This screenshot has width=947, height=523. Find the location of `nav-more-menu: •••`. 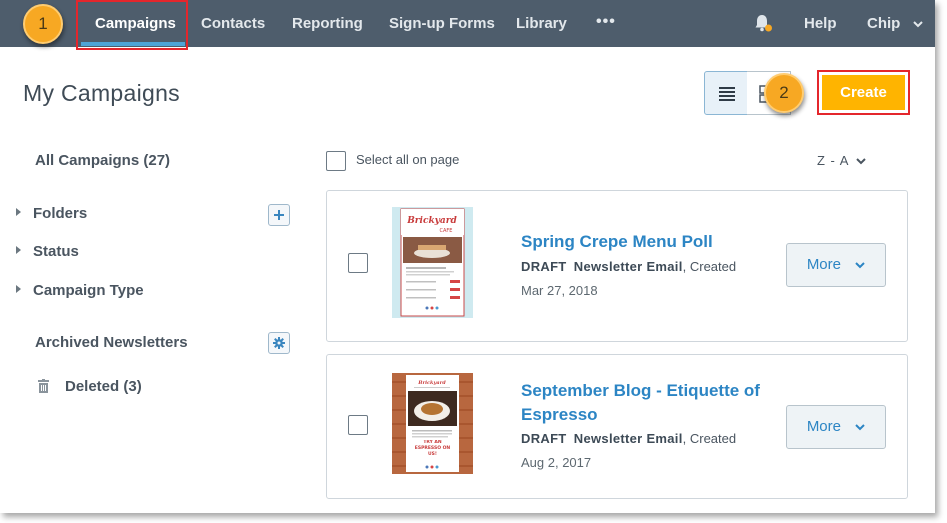

nav-more-menu: ••• is located at coordinates (606, 23).